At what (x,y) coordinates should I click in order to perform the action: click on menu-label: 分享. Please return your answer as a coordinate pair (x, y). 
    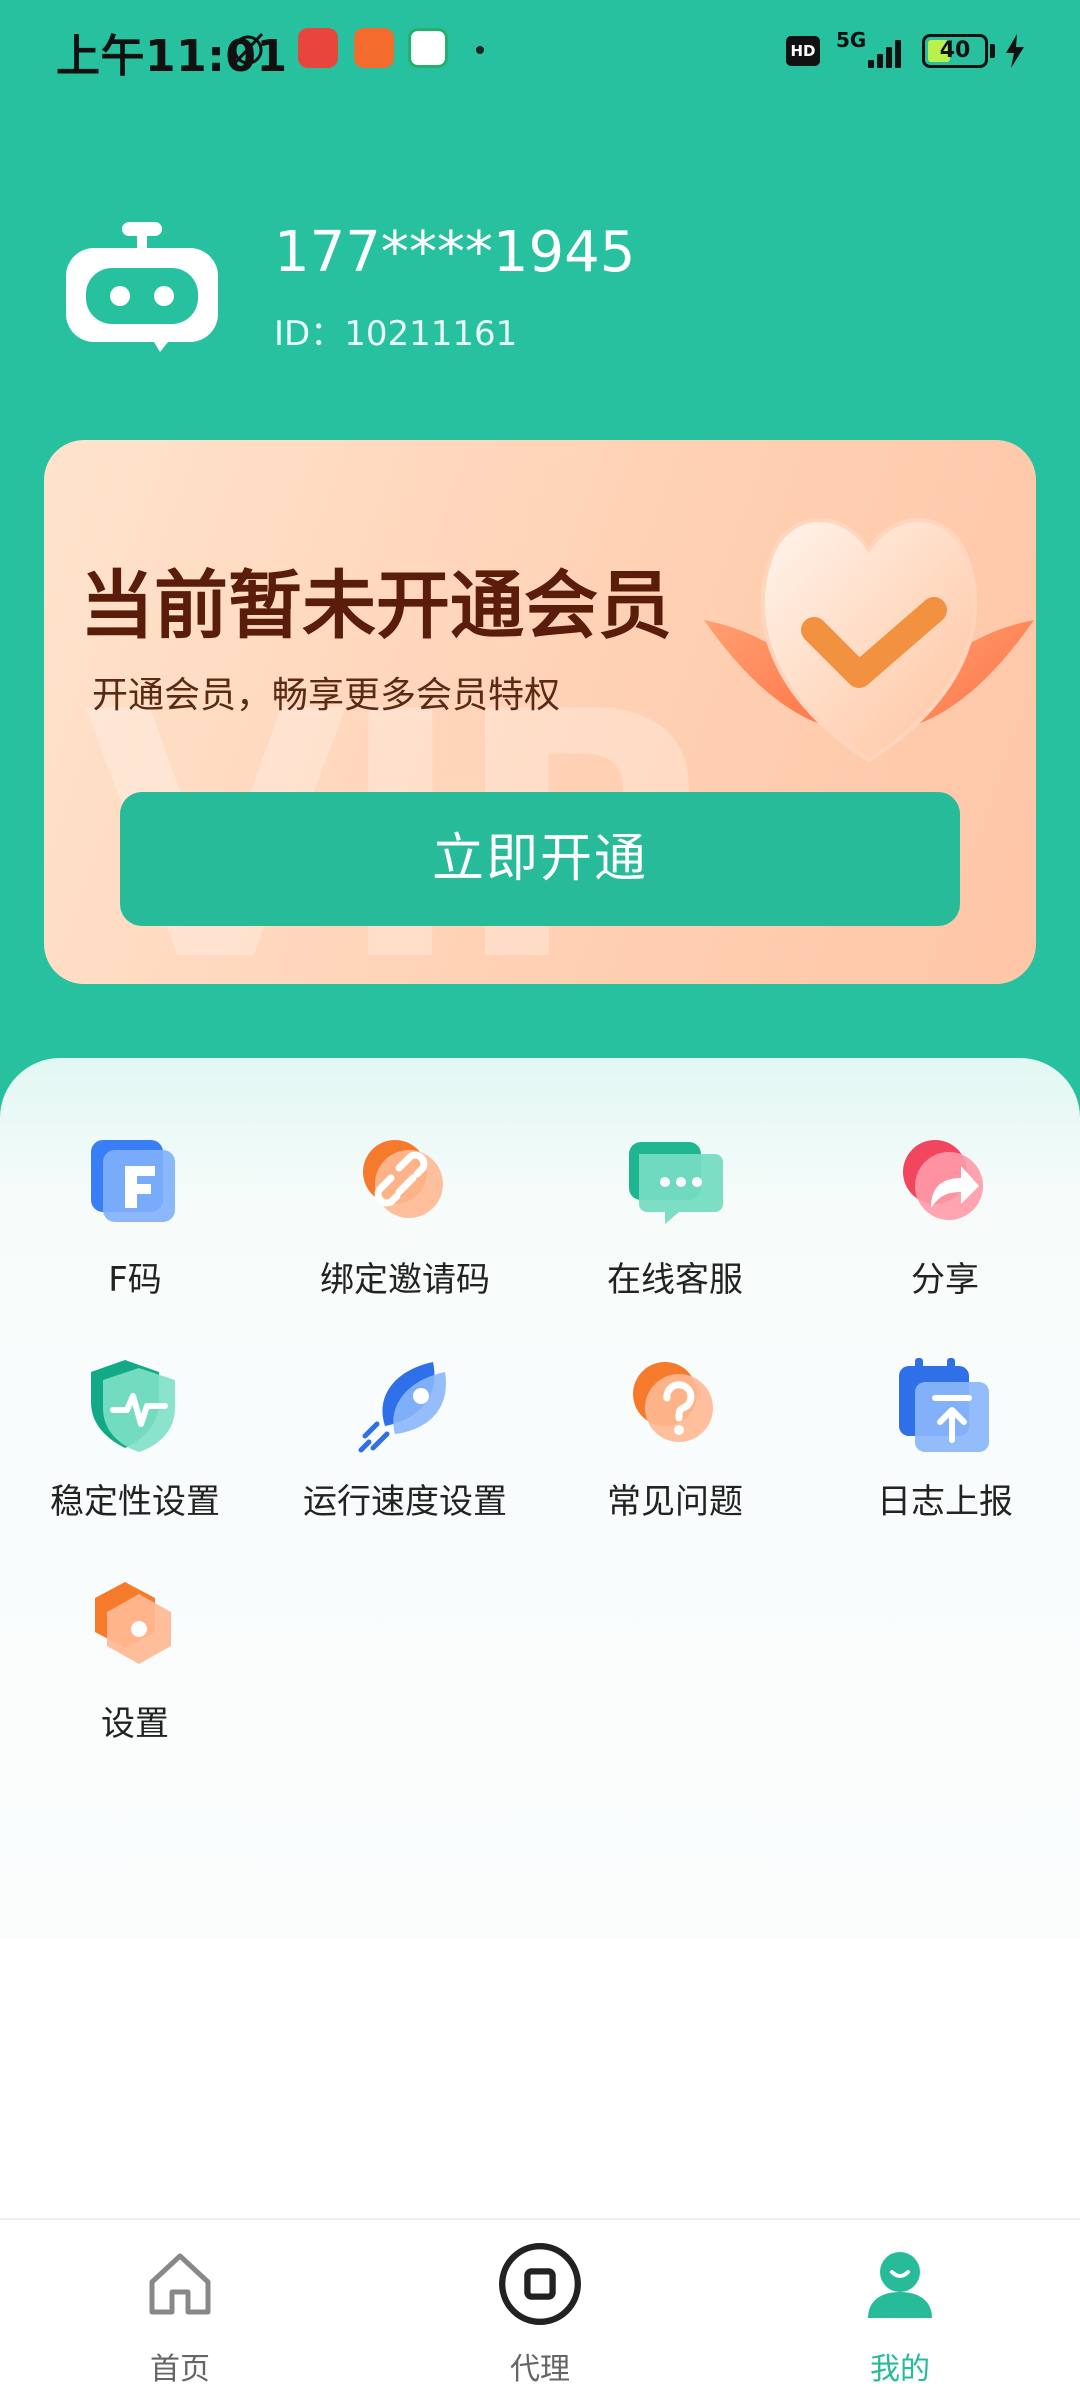
    Looking at the image, I should click on (945, 1280).